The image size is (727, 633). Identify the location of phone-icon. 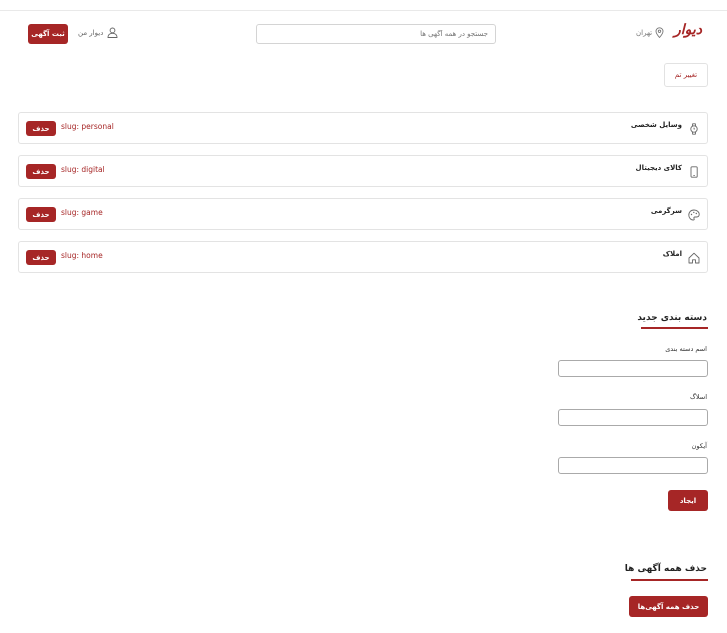
(694, 172).